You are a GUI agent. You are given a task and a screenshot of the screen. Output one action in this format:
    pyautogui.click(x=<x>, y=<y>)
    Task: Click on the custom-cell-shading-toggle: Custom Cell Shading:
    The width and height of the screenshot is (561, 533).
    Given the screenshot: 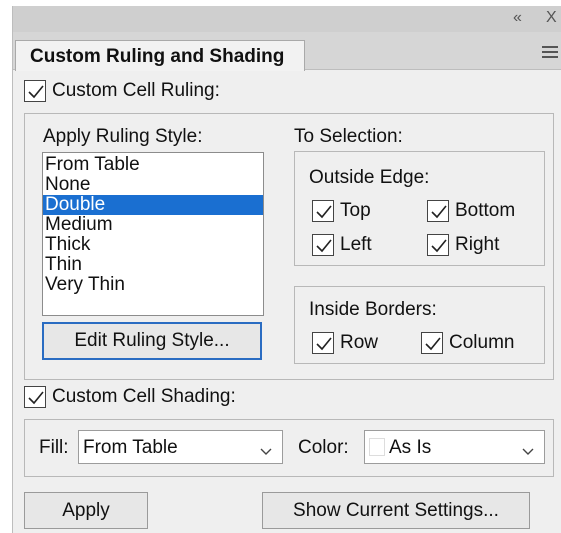 What is the action you would take?
    pyautogui.click(x=130, y=397)
    